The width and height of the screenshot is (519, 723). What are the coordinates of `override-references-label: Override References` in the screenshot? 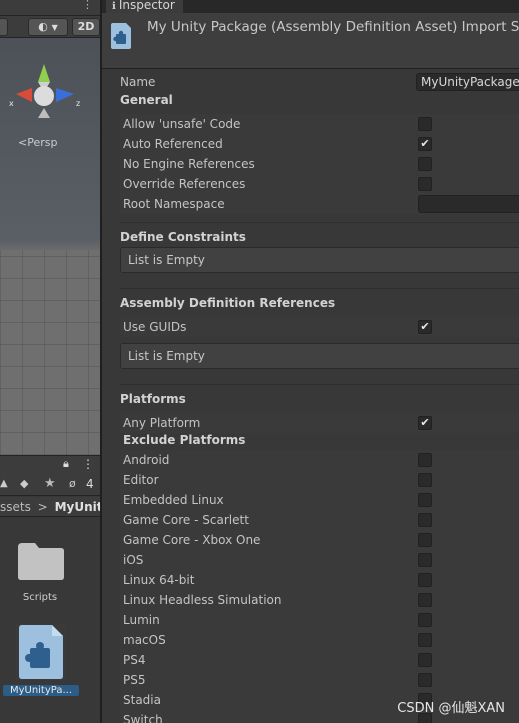 It's located at (184, 184).